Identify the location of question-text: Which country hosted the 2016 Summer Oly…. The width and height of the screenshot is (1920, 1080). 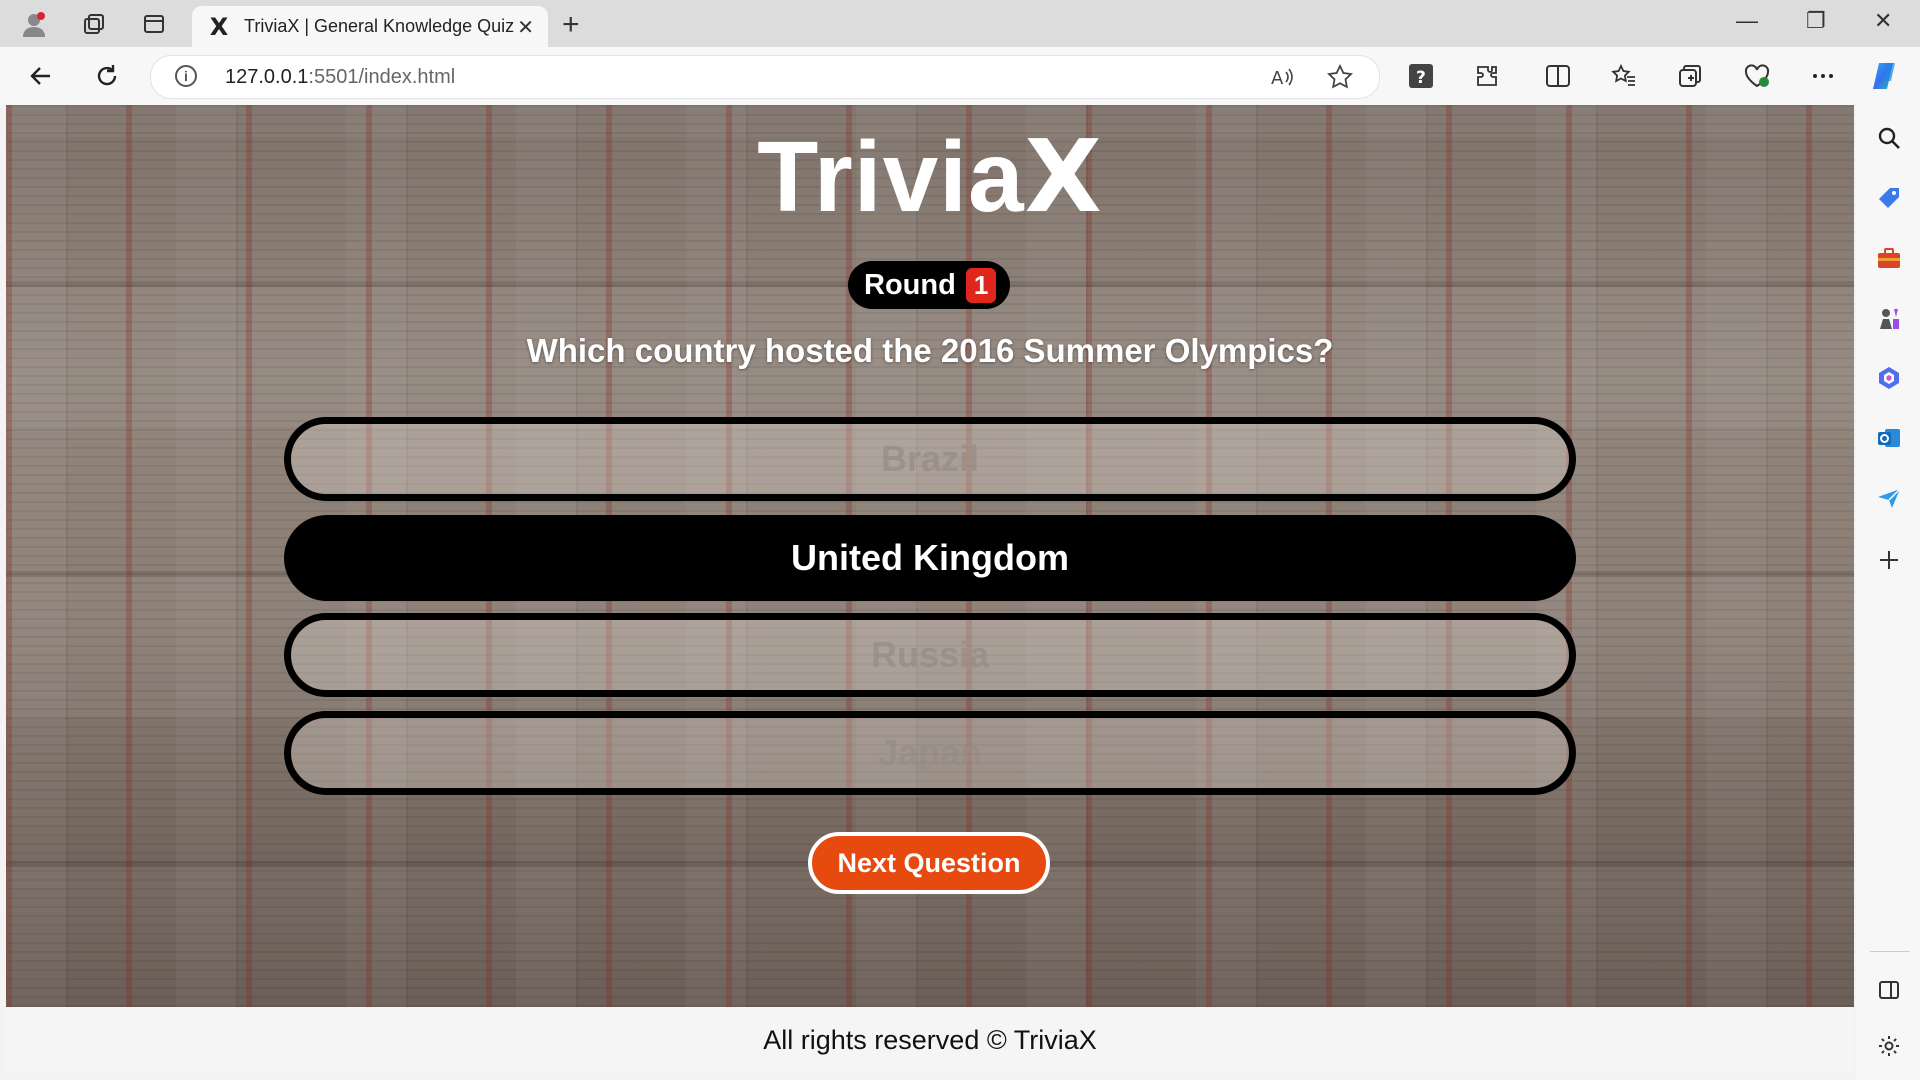
(930, 350).